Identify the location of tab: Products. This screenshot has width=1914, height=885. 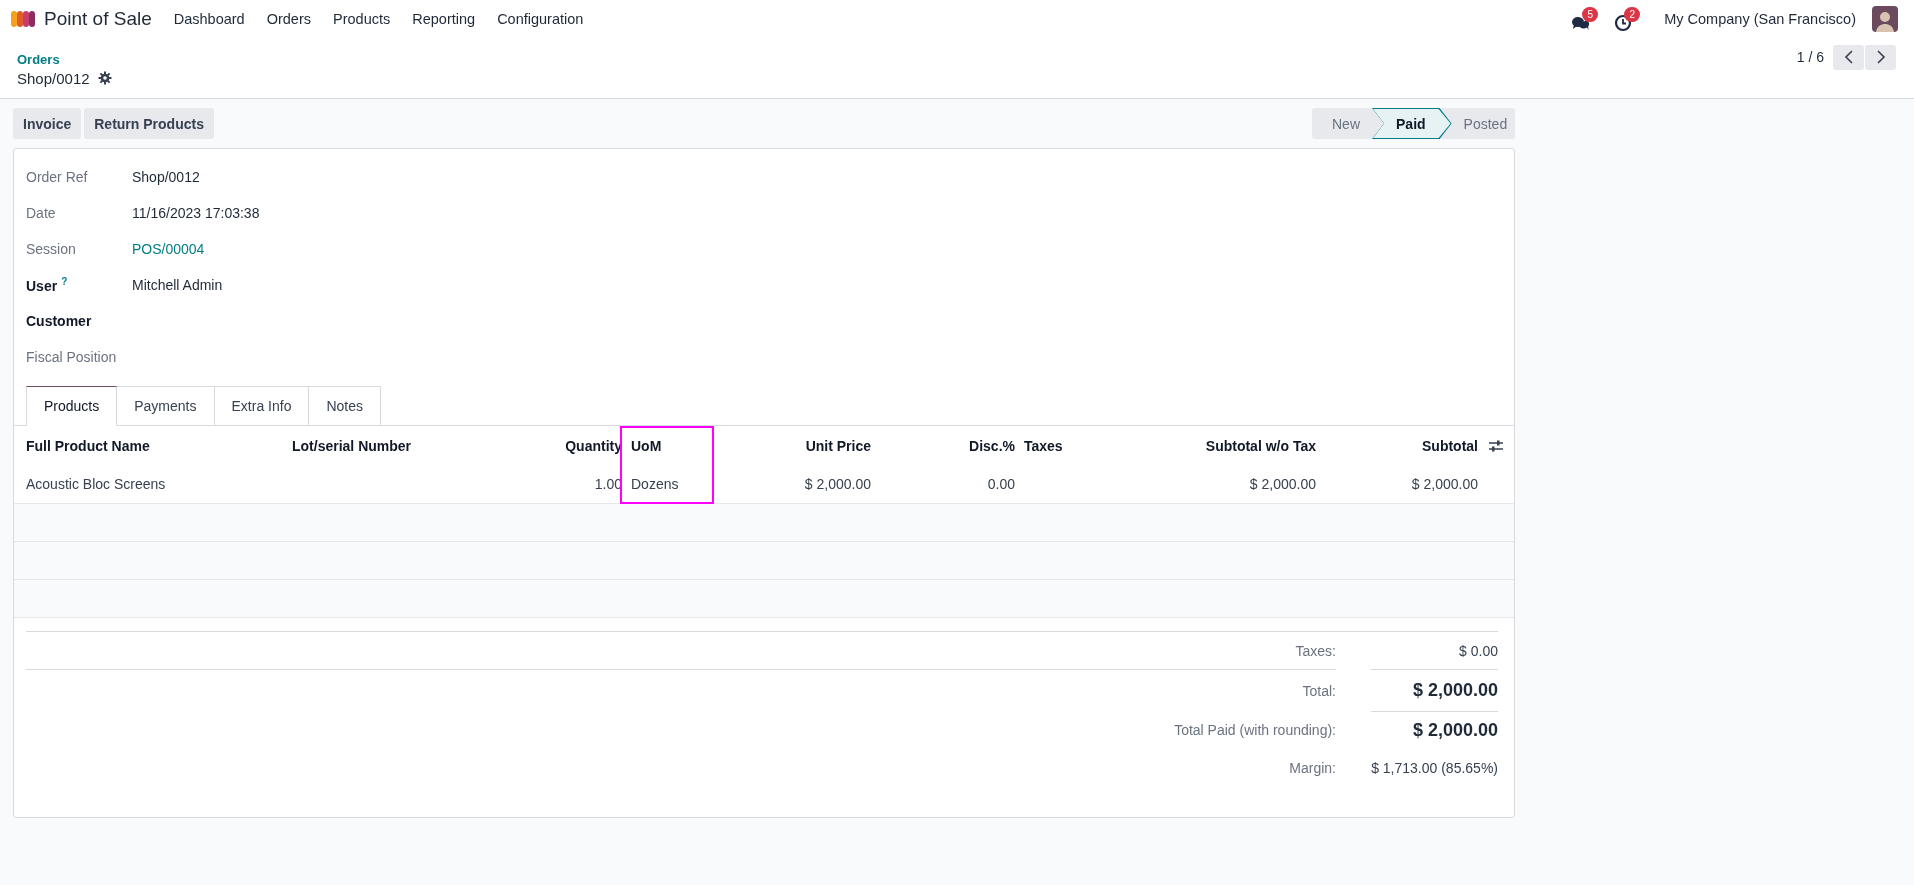
(72, 406).